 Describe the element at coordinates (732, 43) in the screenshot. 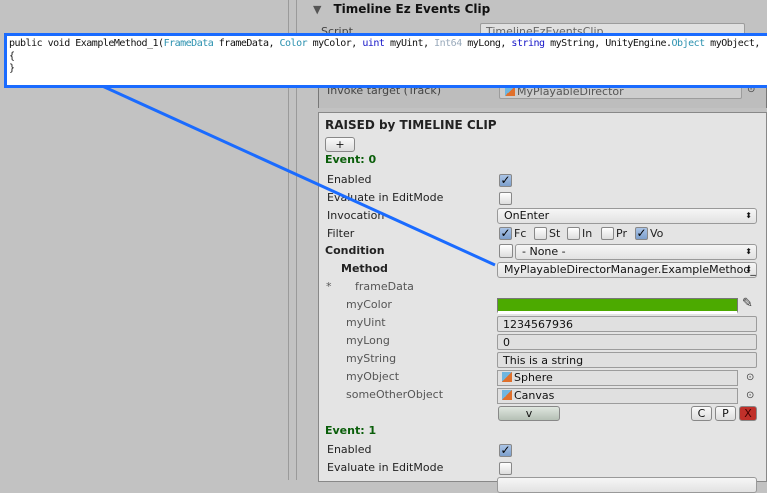

I see `code-token: myObject,` at that location.